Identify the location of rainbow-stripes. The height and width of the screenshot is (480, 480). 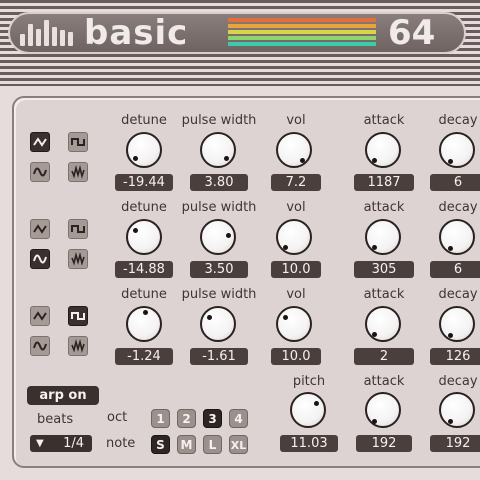
(302, 33).